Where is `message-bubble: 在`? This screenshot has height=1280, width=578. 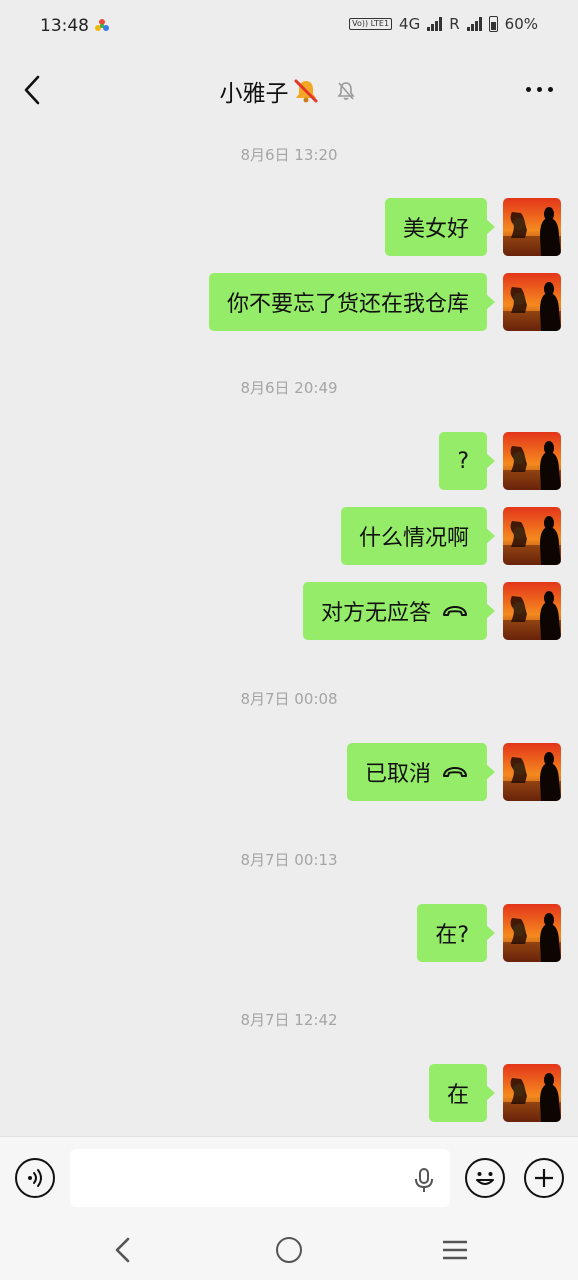
message-bubble: 在 is located at coordinates (462, 1093).